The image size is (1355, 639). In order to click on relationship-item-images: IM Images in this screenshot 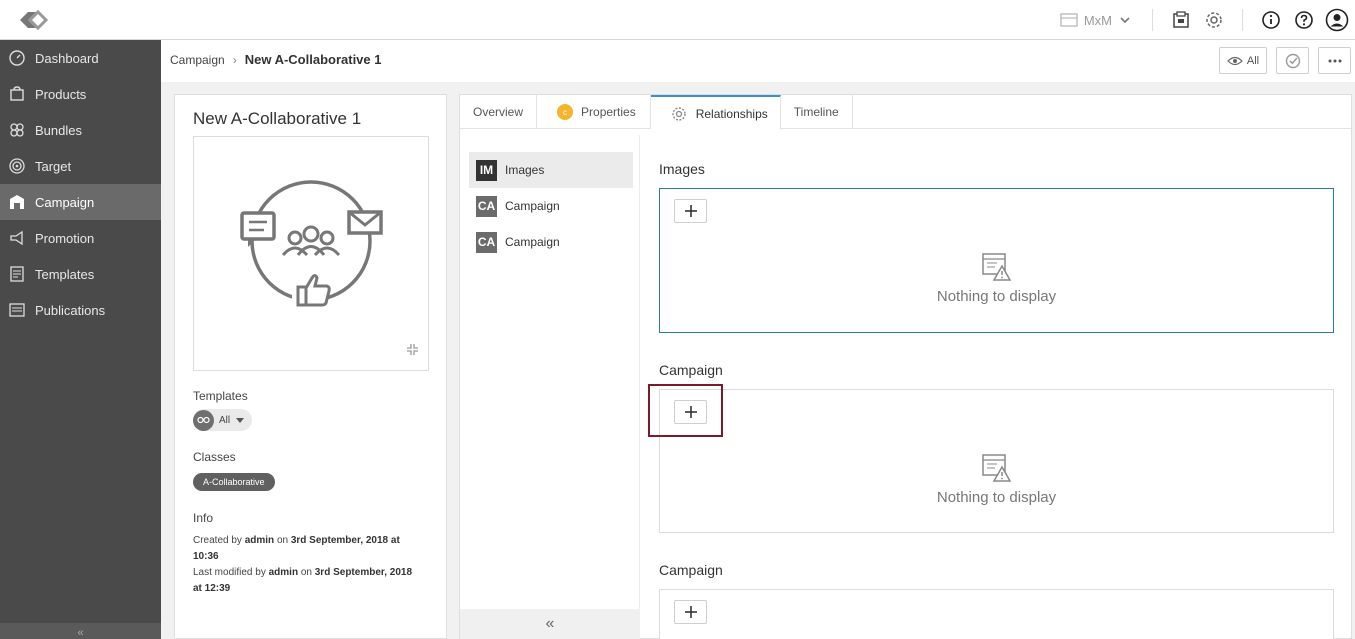, I will do `click(551, 170)`.